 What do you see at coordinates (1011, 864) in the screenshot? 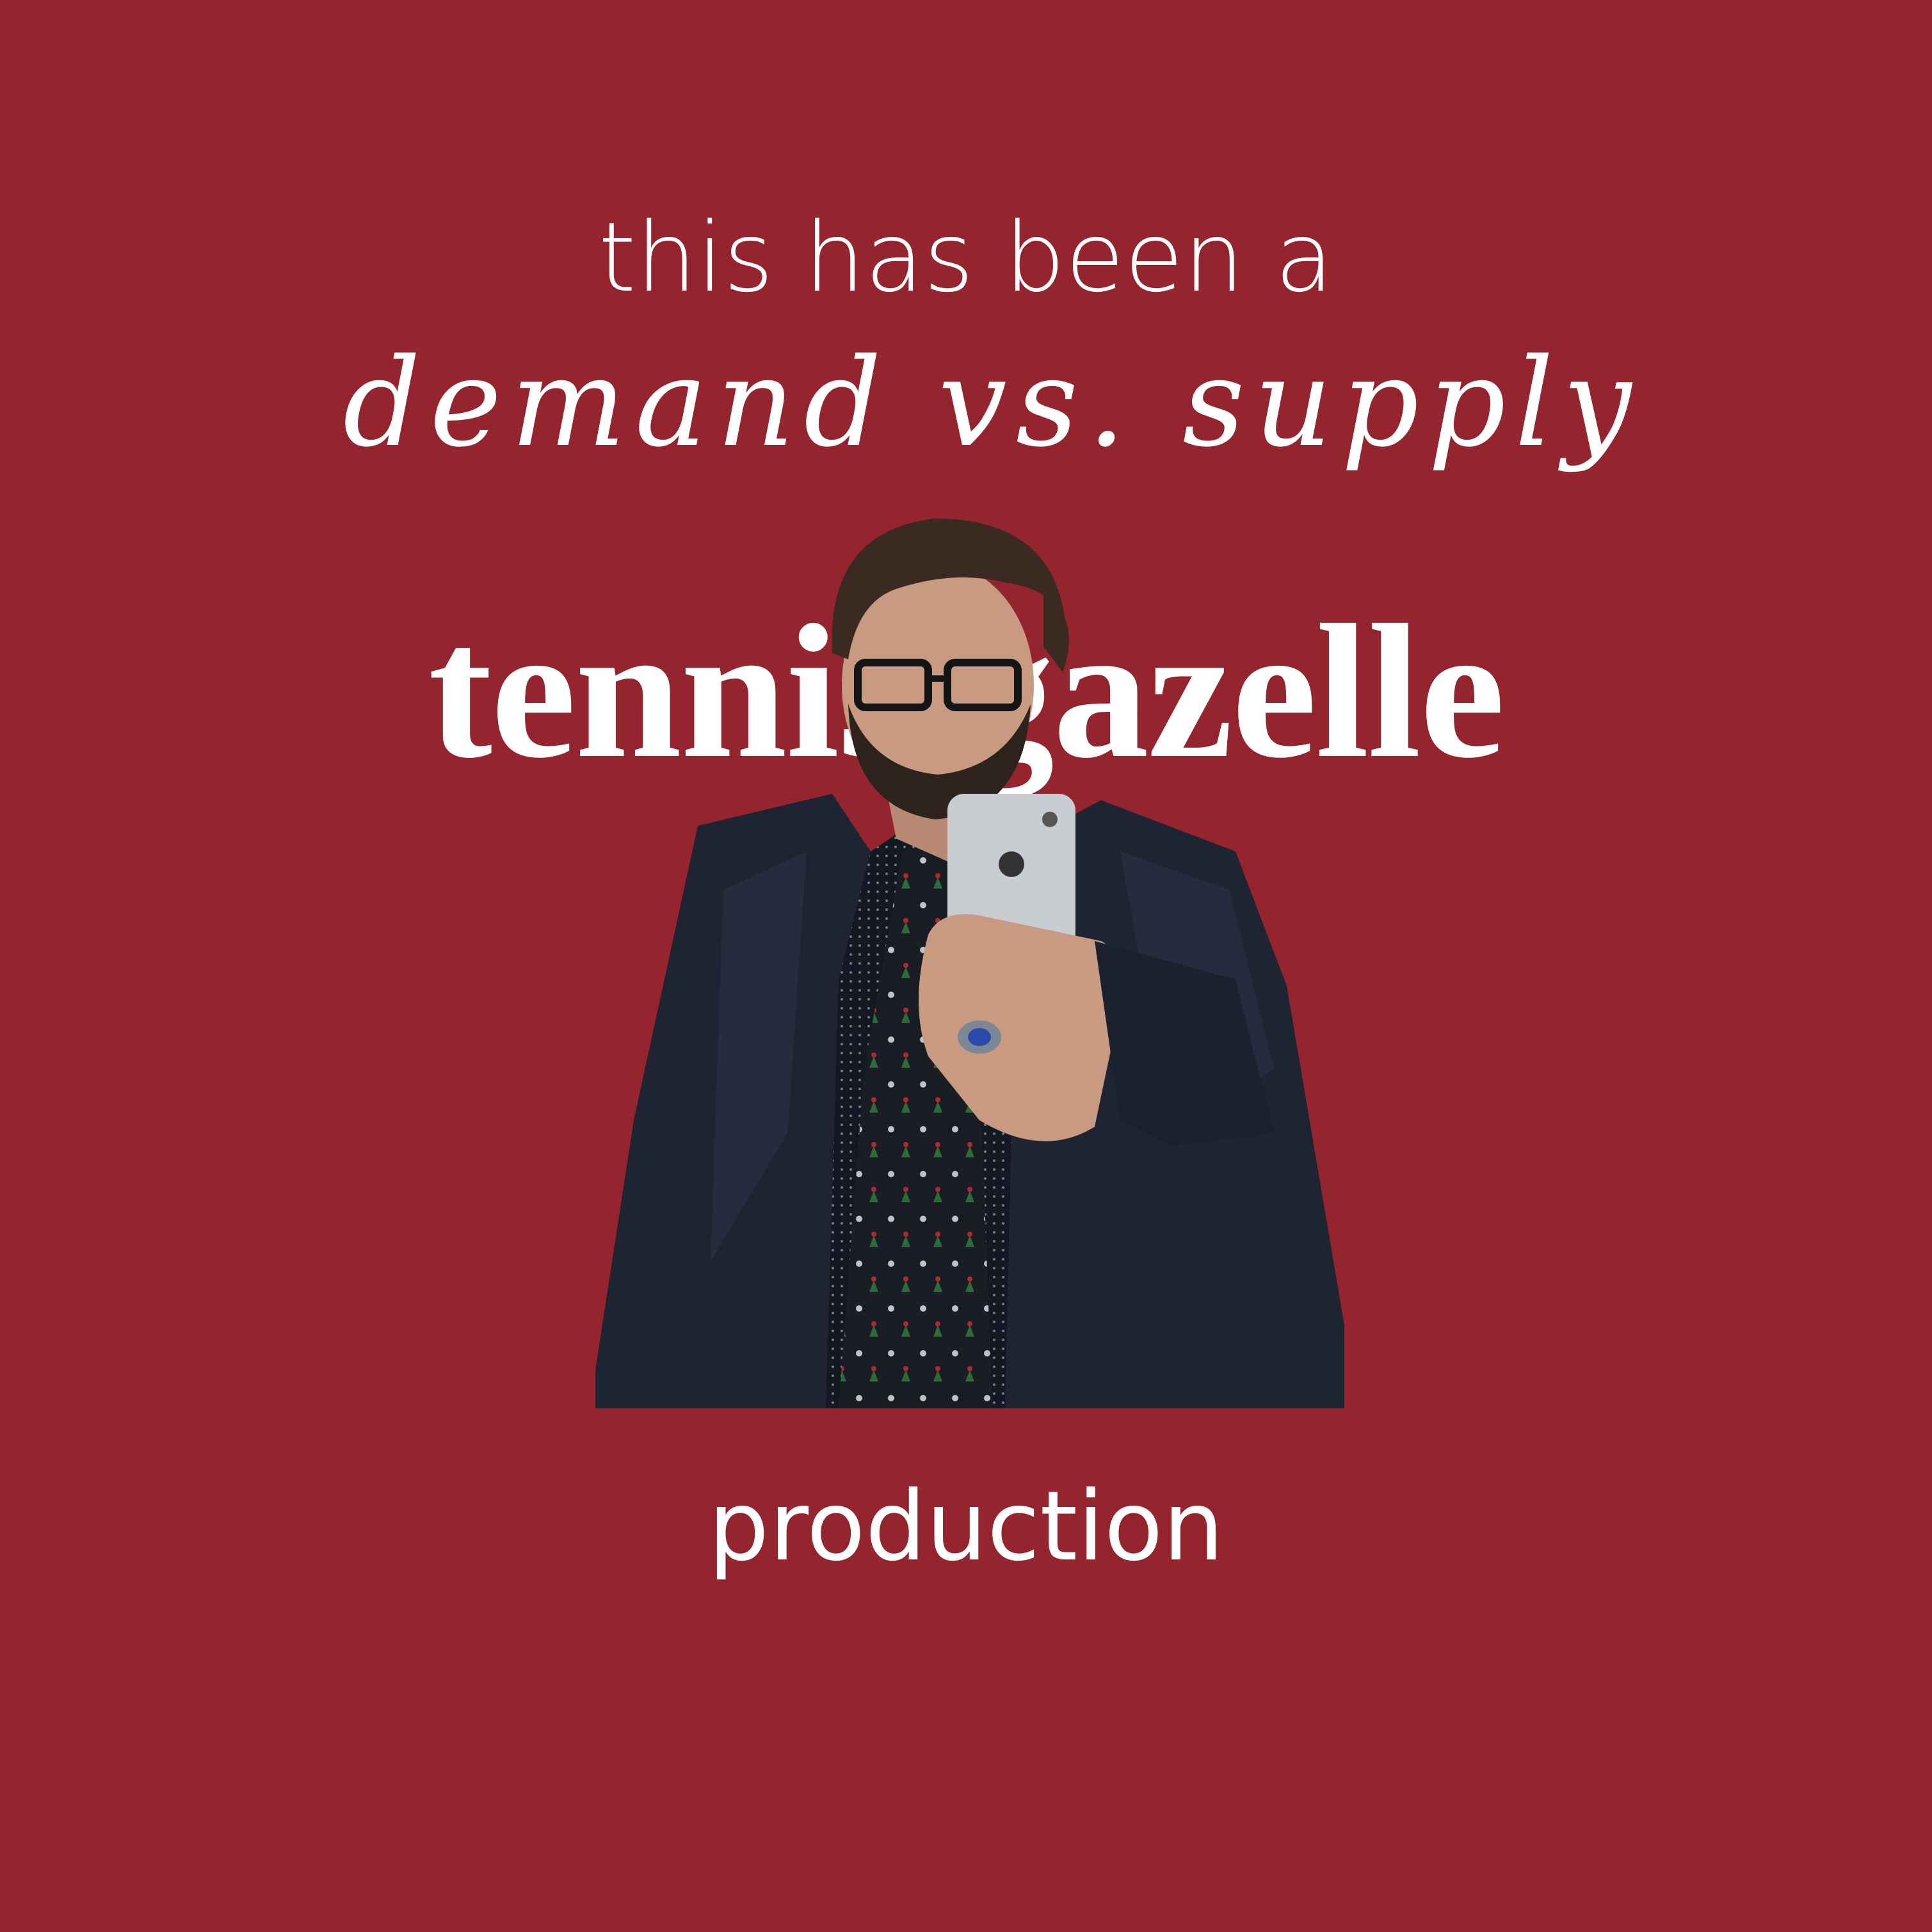
I see `apple-logo-icon` at bounding box center [1011, 864].